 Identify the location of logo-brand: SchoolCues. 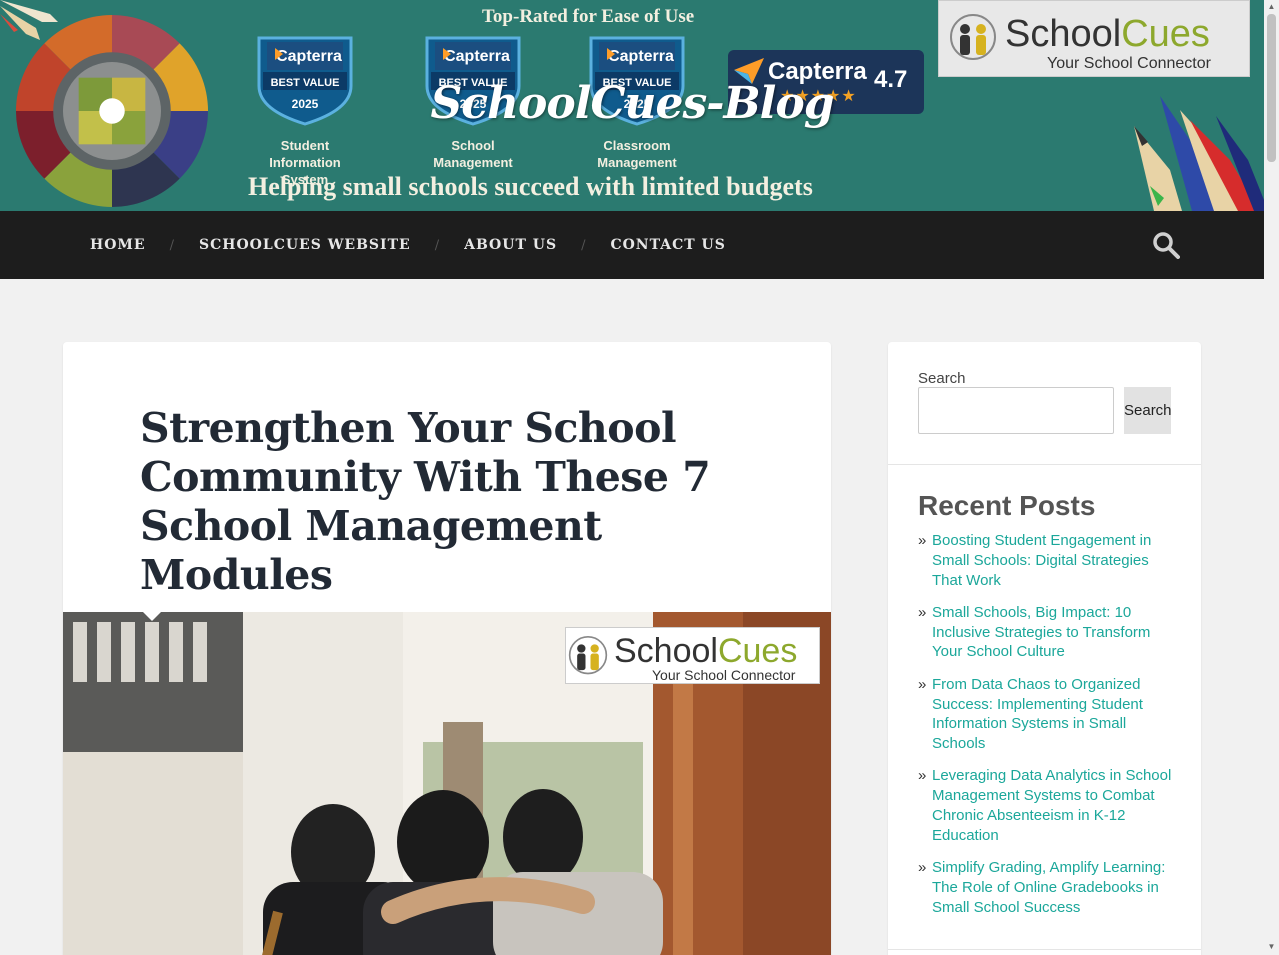
(1107, 34).